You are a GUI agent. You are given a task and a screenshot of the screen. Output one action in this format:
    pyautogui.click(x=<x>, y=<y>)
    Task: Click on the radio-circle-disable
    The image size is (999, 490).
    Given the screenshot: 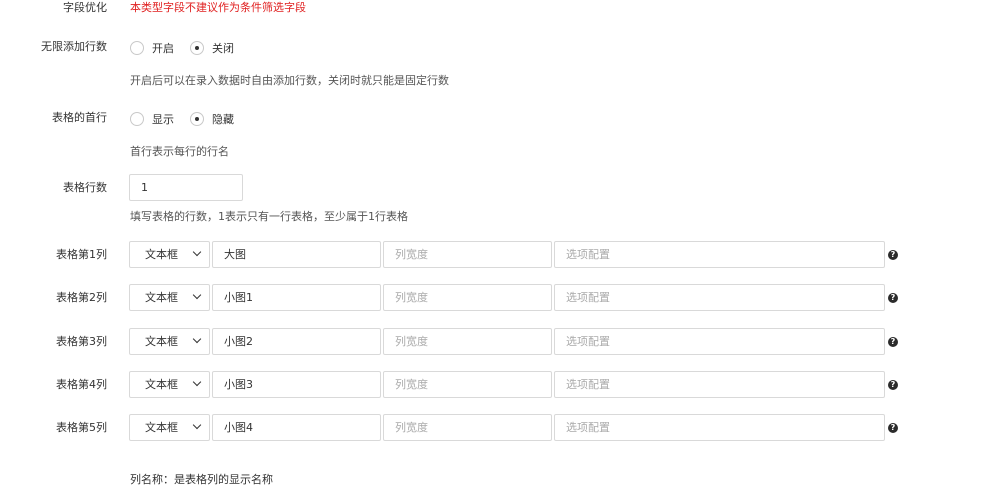 What is the action you would take?
    pyautogui.click(x=197, y=48)
    